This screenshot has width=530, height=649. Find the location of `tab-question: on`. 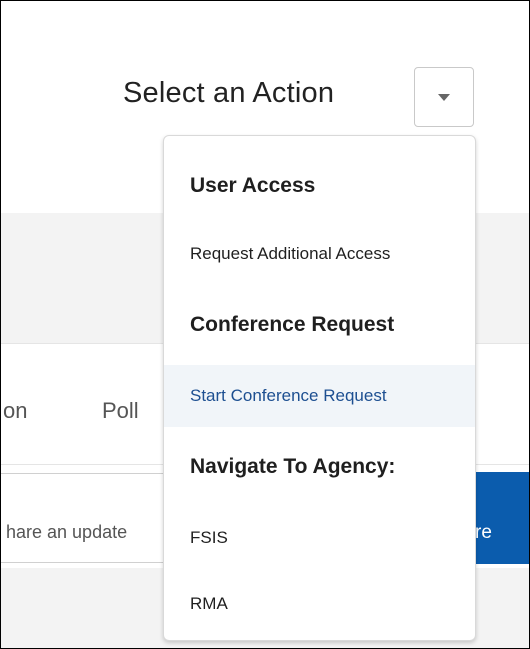

tab-question: on is located at coordinates (15, 411).